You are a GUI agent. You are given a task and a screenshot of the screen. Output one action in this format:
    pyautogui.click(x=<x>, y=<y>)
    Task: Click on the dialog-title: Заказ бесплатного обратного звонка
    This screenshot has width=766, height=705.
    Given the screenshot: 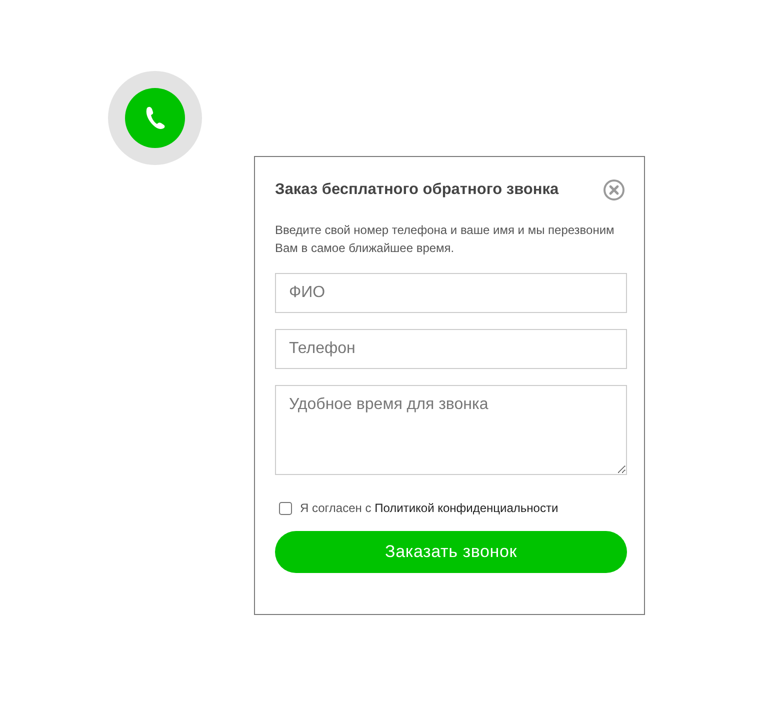 What is the action you would take?
    pyautogui.click(x=417, y=190)
    